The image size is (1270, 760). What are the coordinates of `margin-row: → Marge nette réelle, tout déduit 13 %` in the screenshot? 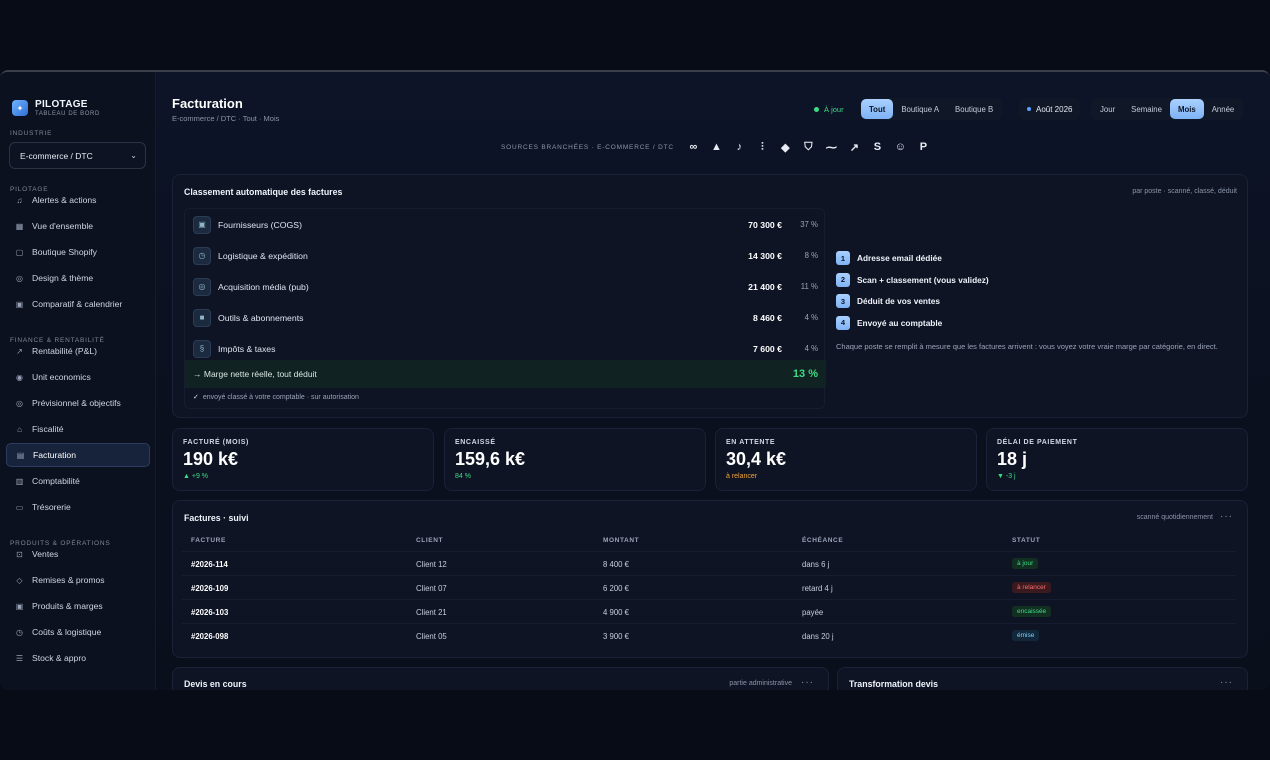 It's located at (505, 374).